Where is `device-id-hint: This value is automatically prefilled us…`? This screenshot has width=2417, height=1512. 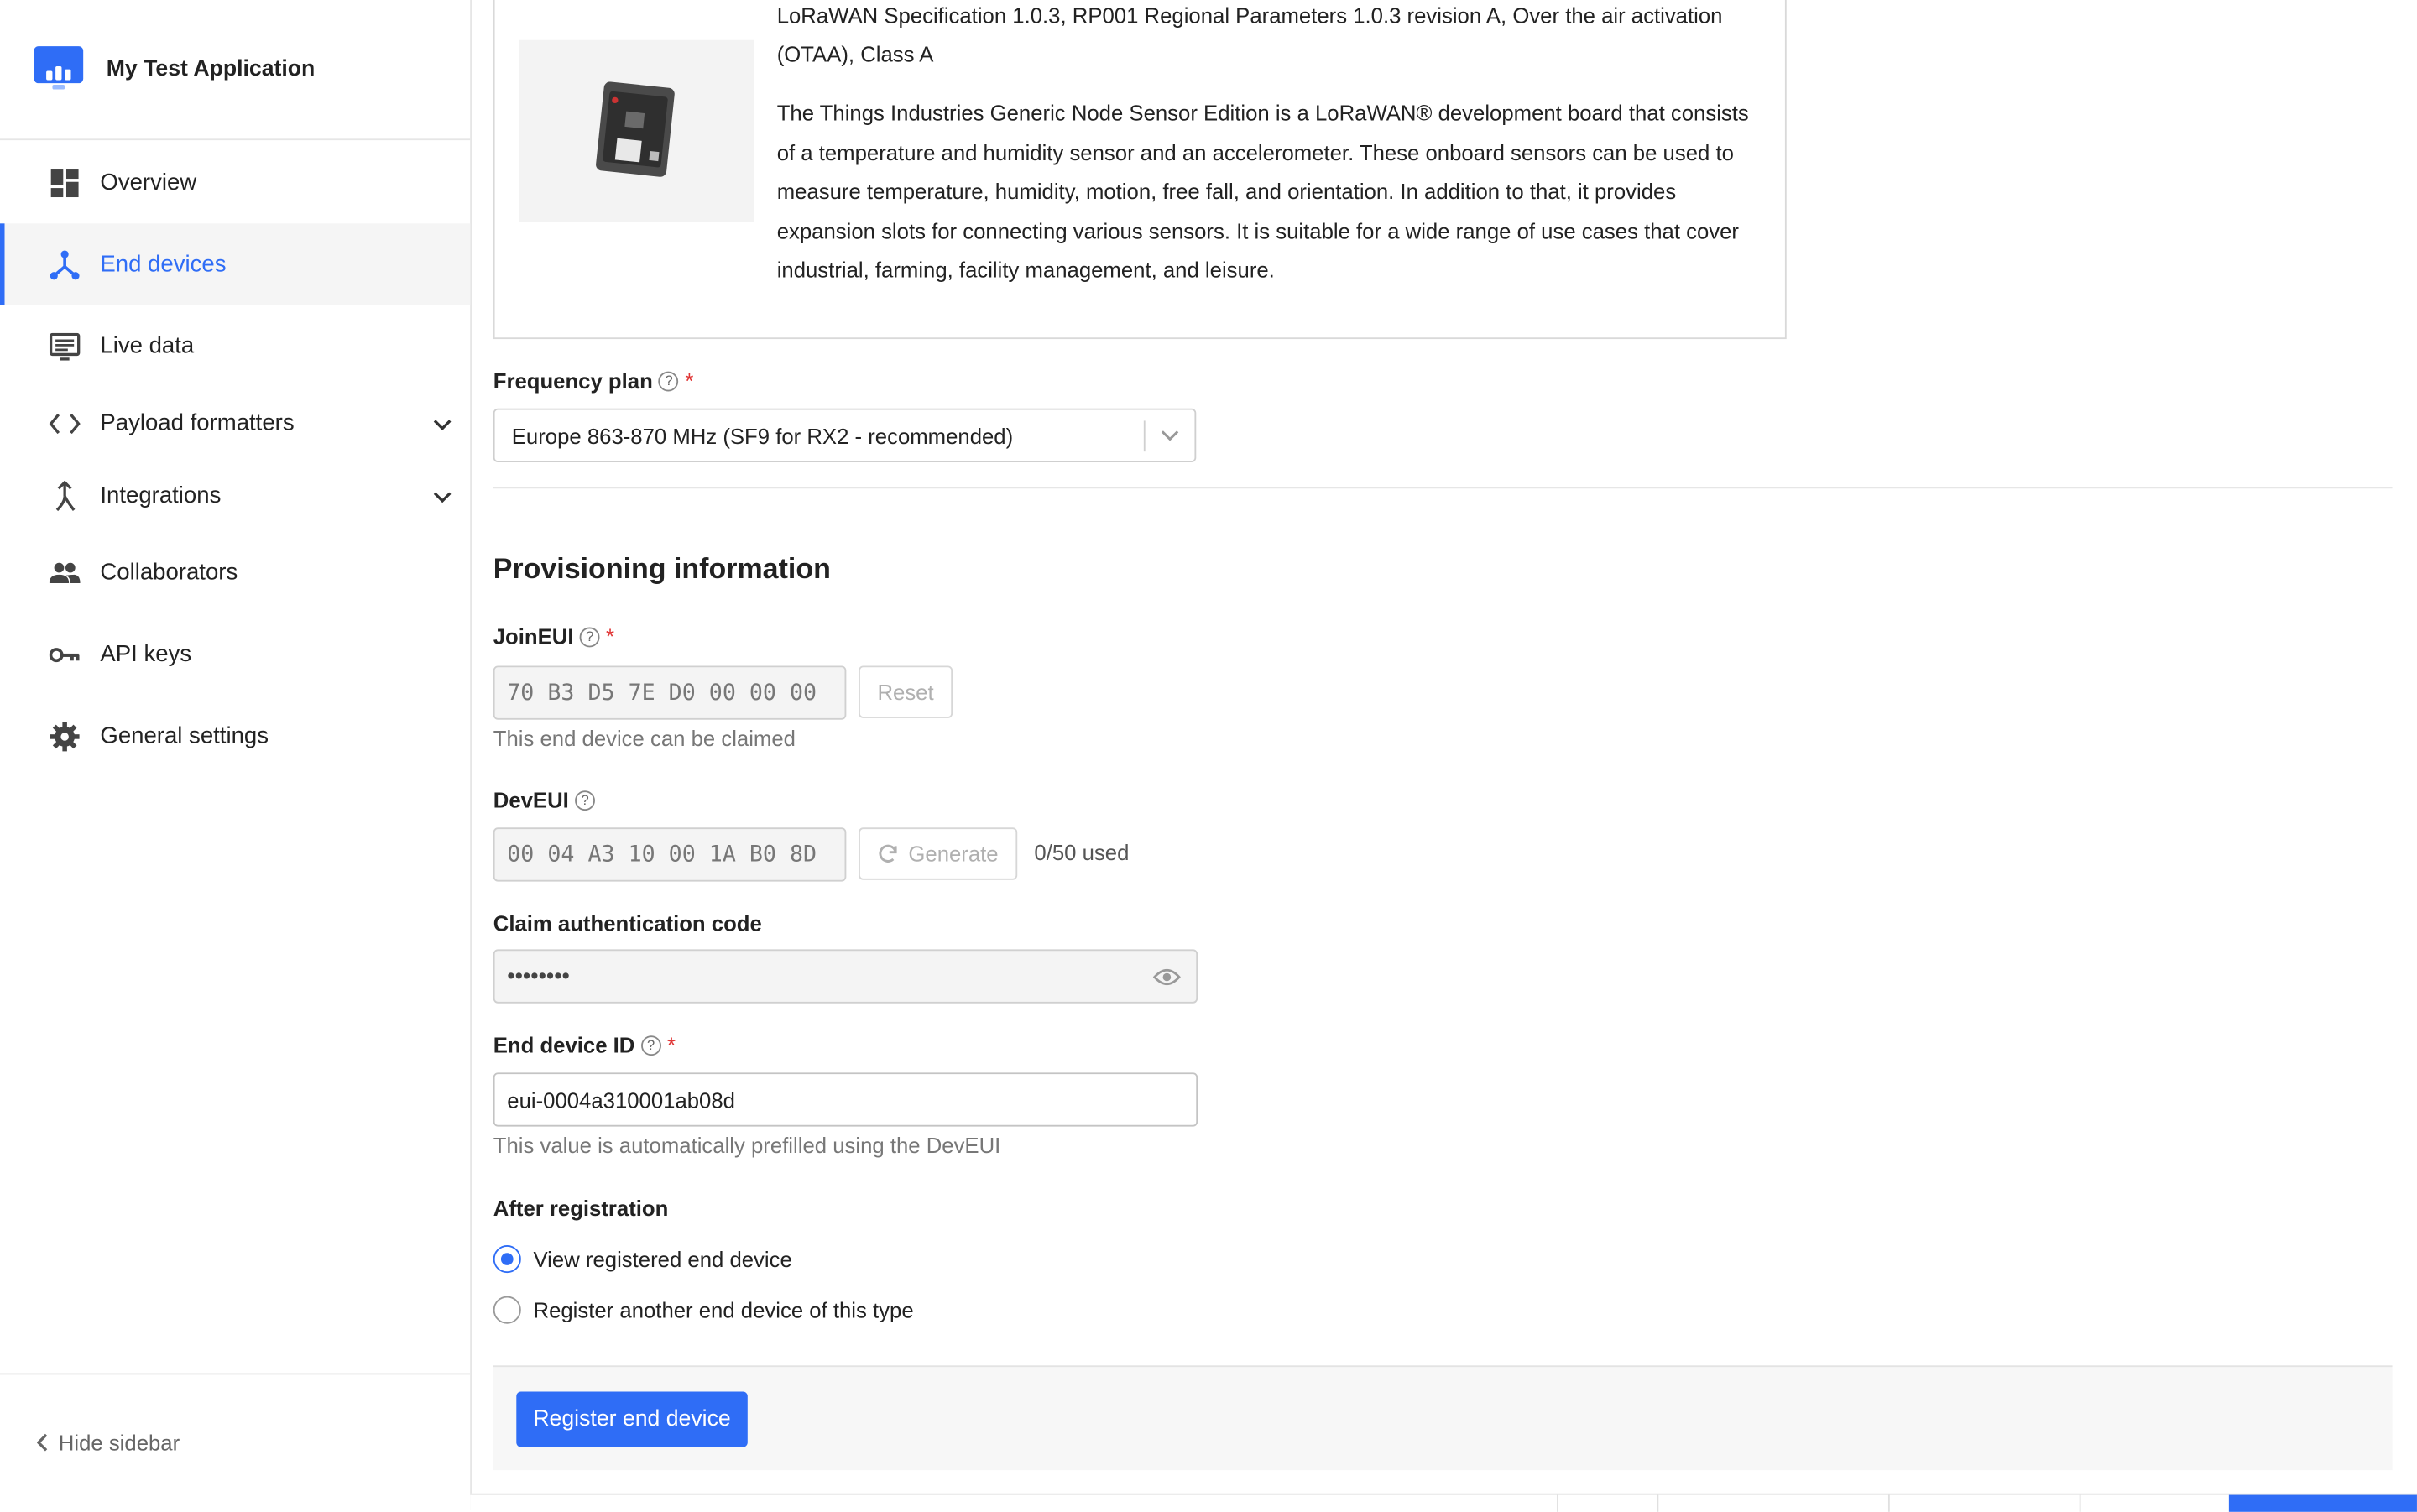
device-id-hint: This value is automatically prefilled us… is located at coordinates (747, 1145).